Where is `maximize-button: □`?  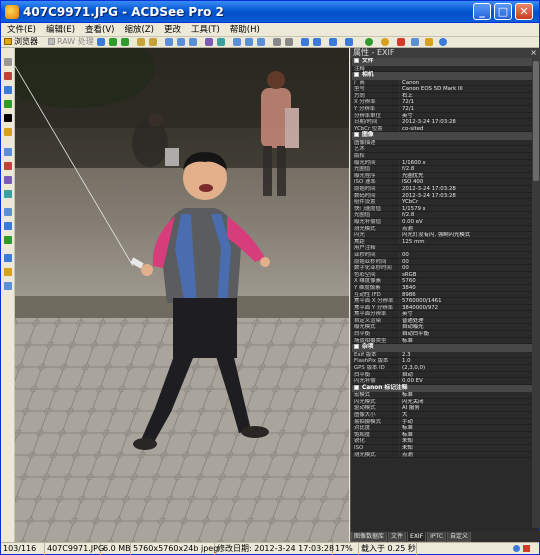
maximize-button: □ is located at coordinates (503, 11).